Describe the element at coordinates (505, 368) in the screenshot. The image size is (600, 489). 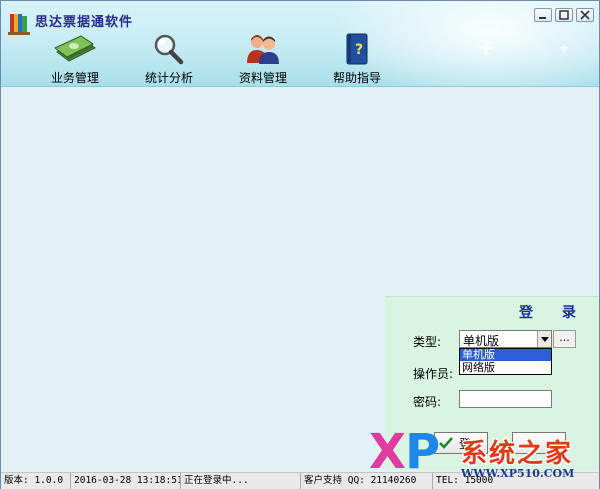
I see `dropdown-option-network: 网络版` at that location.